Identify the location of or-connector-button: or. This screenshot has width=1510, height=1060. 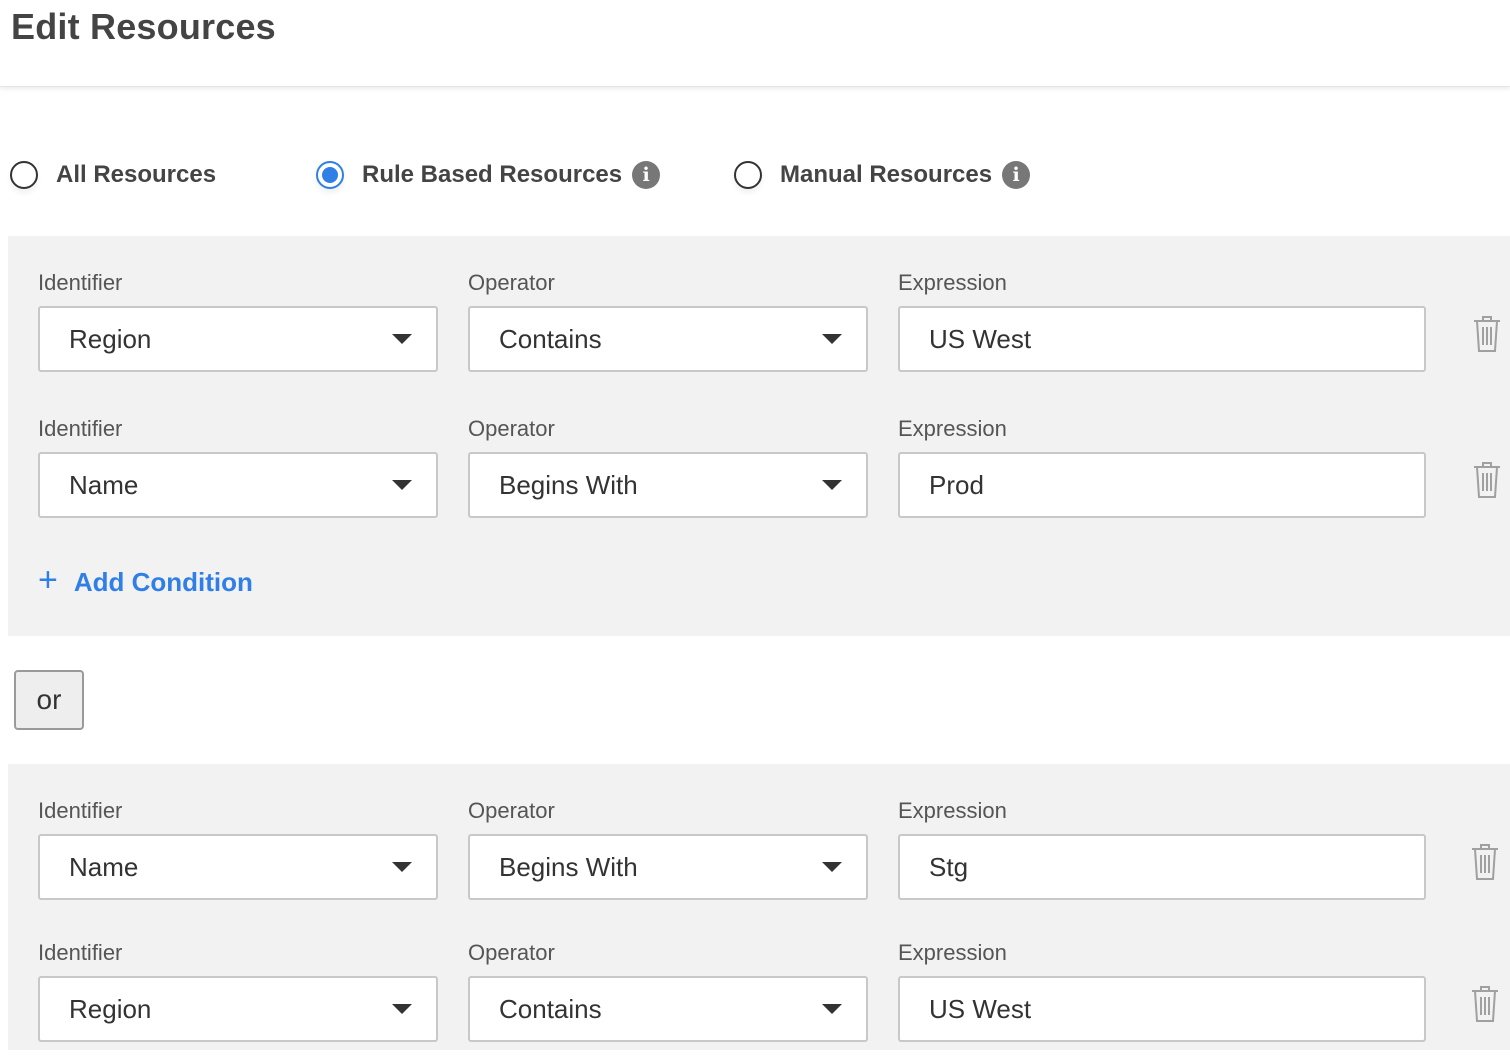
(49, 700).